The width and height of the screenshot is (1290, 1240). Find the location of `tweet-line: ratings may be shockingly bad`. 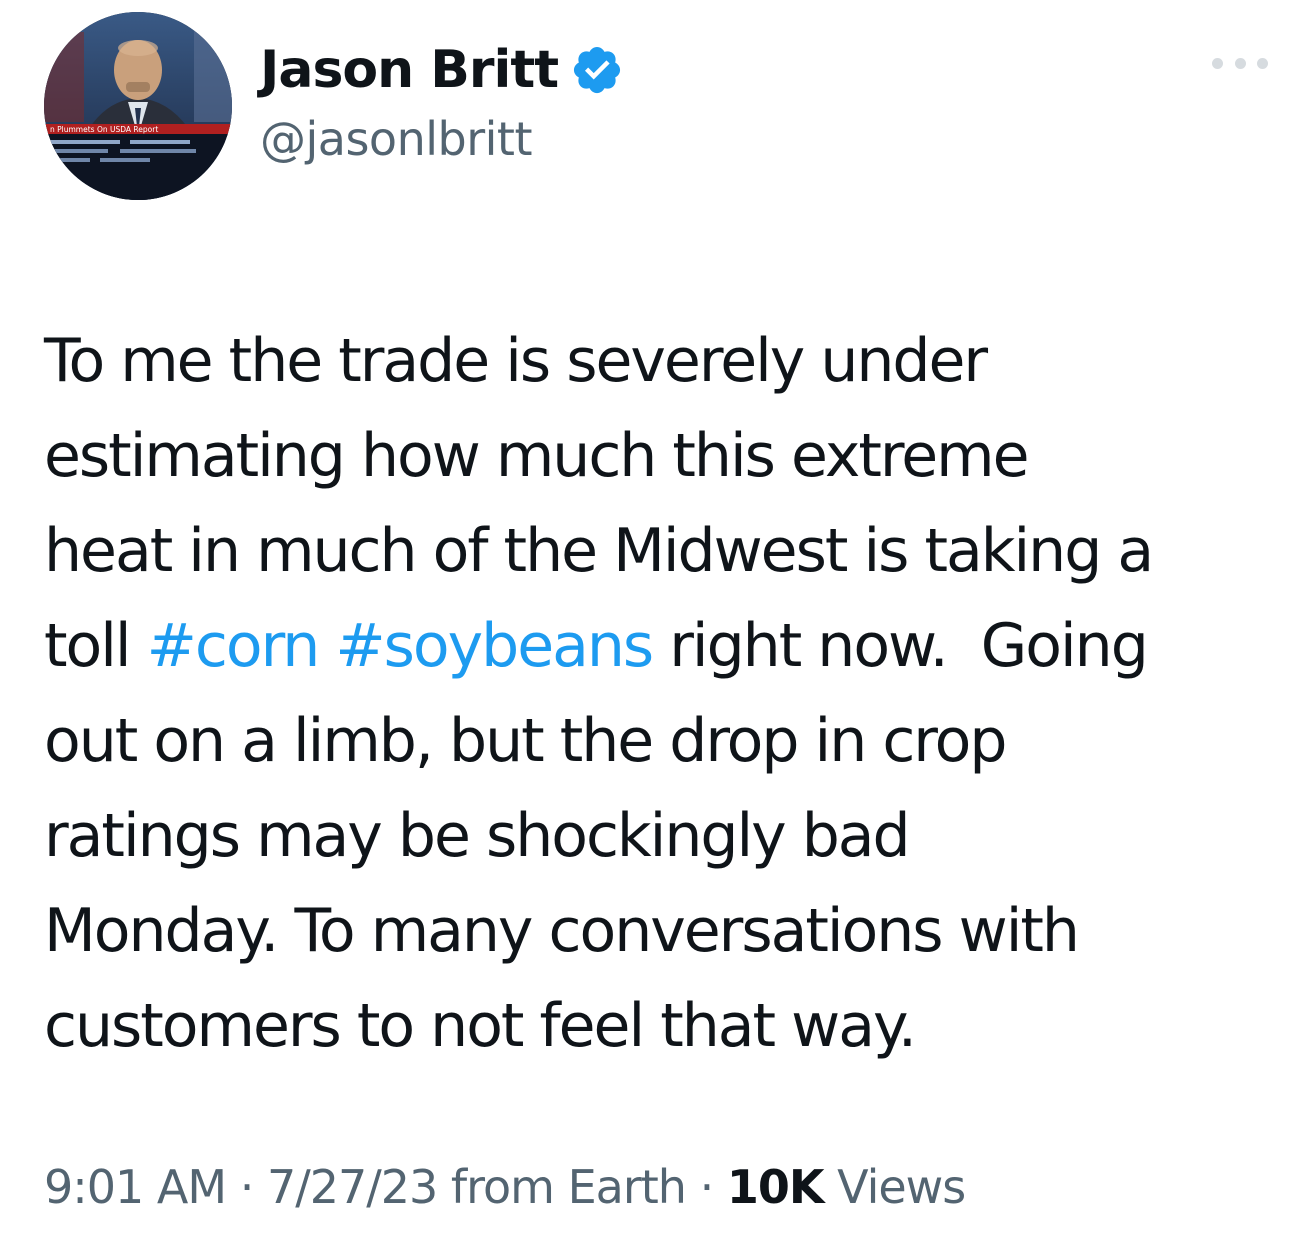

tweet-line: ratings may be shockingly bad is located at coordinates (477, 836).